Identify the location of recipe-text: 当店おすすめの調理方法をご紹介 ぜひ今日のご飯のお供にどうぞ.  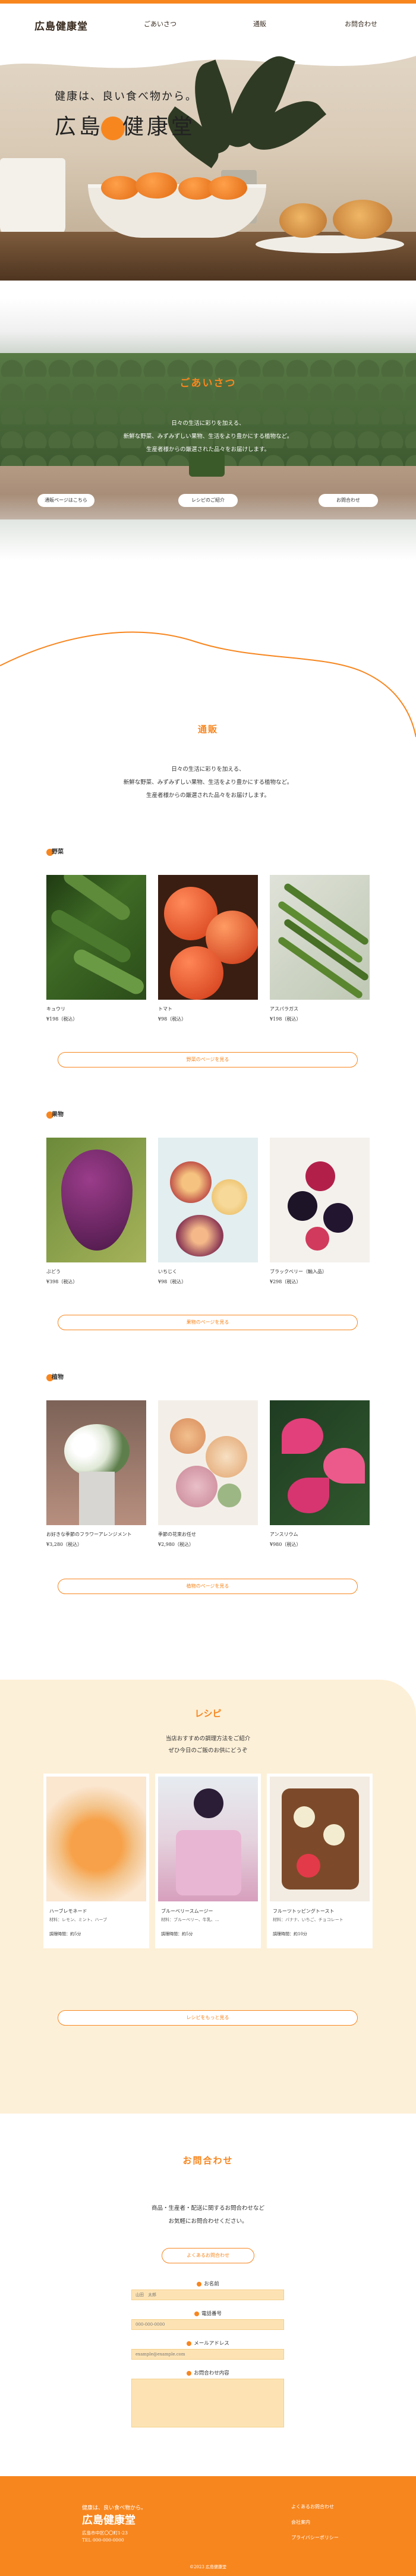
(208, 1745).